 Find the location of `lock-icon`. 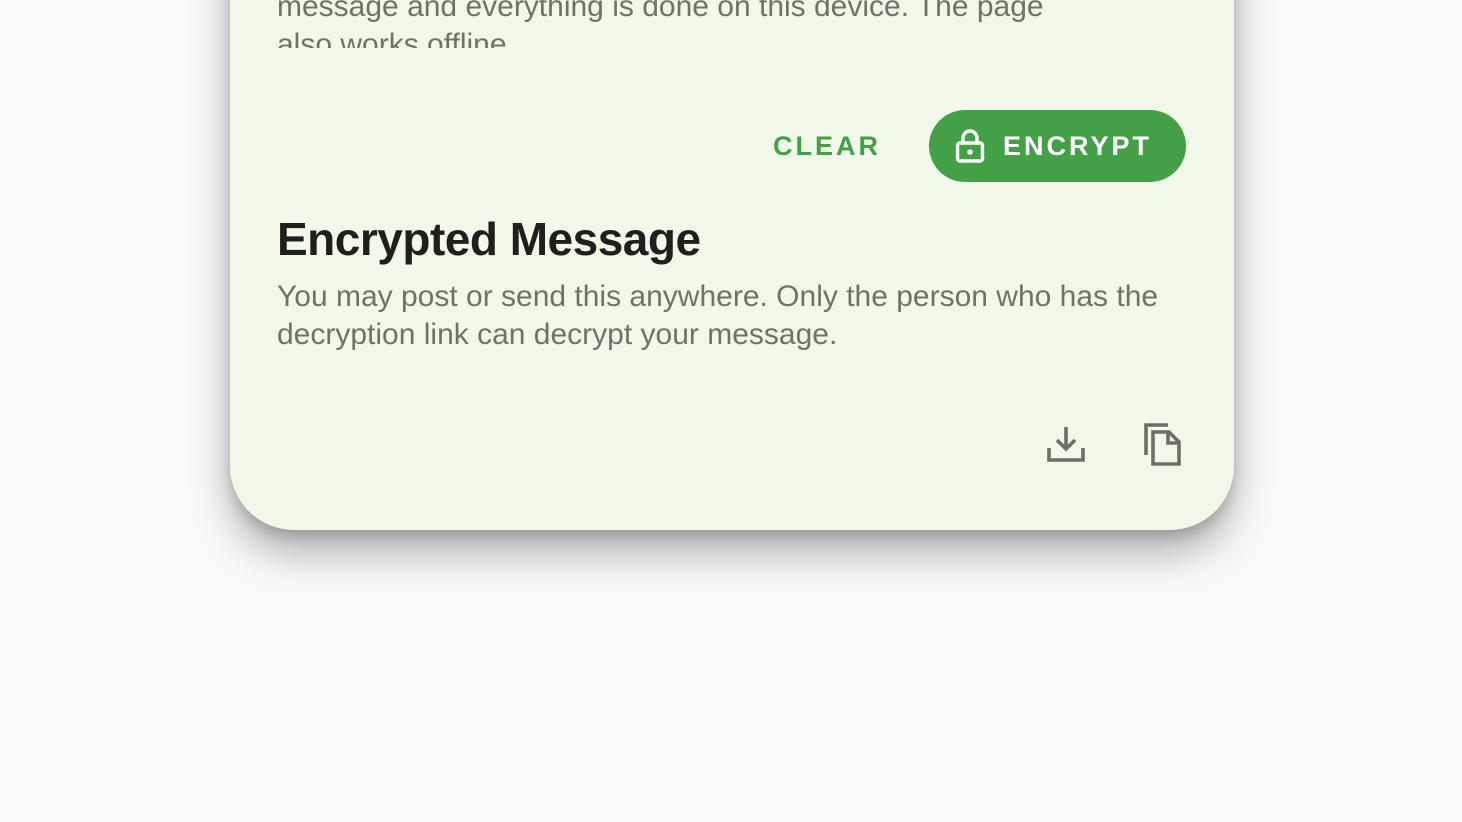

lock-icon is located at coordinates (970, 146).